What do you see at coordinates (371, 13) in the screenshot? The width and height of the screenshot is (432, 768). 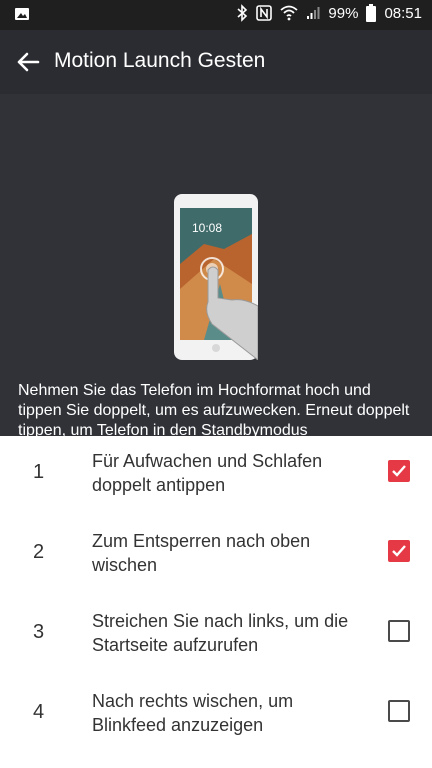 I see `battery-icon` at bounding box center [371, 13].